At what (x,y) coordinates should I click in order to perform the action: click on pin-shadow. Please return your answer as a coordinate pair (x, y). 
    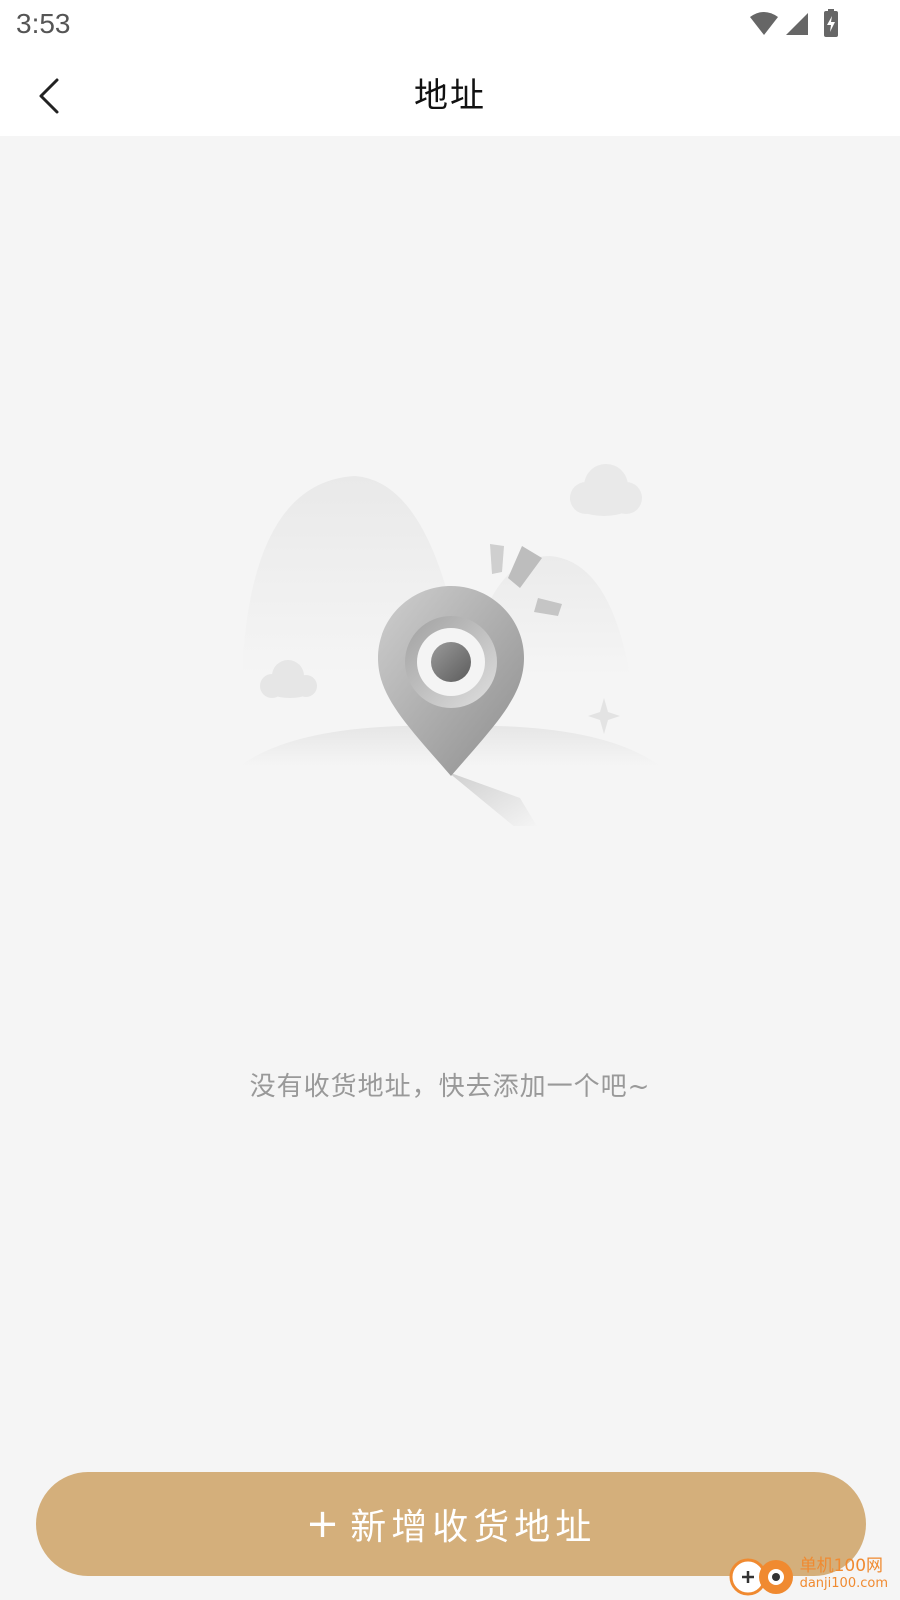
    Looking at the image, I should click on (493, 800).